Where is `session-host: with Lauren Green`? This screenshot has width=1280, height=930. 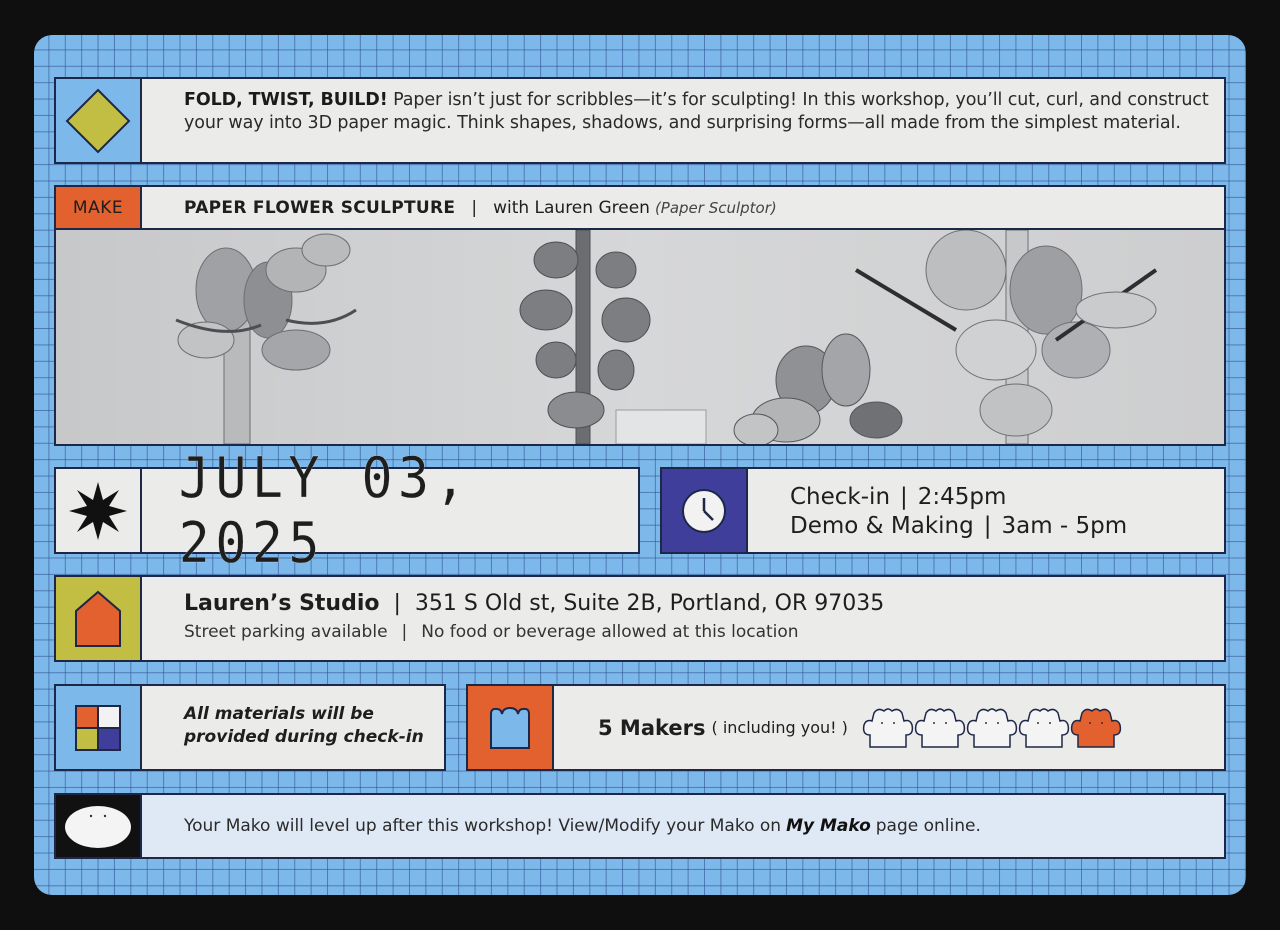 session-host: with Lauren Green is located at coordinates (571, 207).